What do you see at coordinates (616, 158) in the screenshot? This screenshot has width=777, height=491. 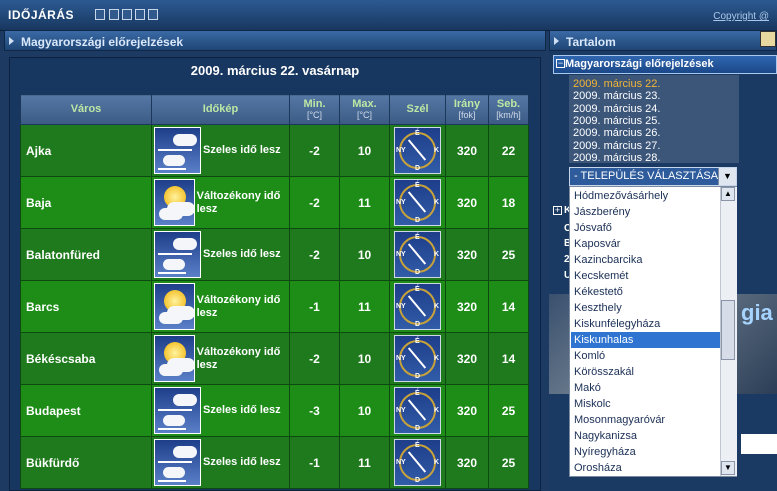 I see `date-link: 2009. március 28.` at bounding box center [616, 158].